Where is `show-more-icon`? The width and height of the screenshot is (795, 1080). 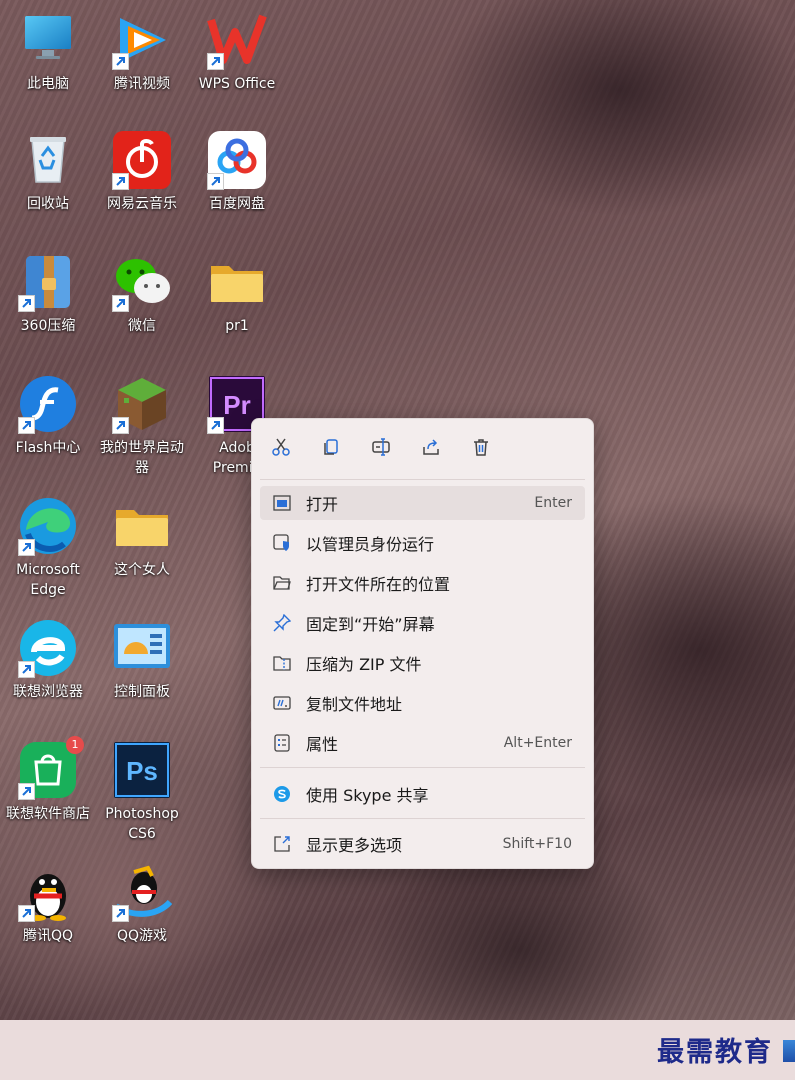 show-more-icon is located at coordinates (282, 844).